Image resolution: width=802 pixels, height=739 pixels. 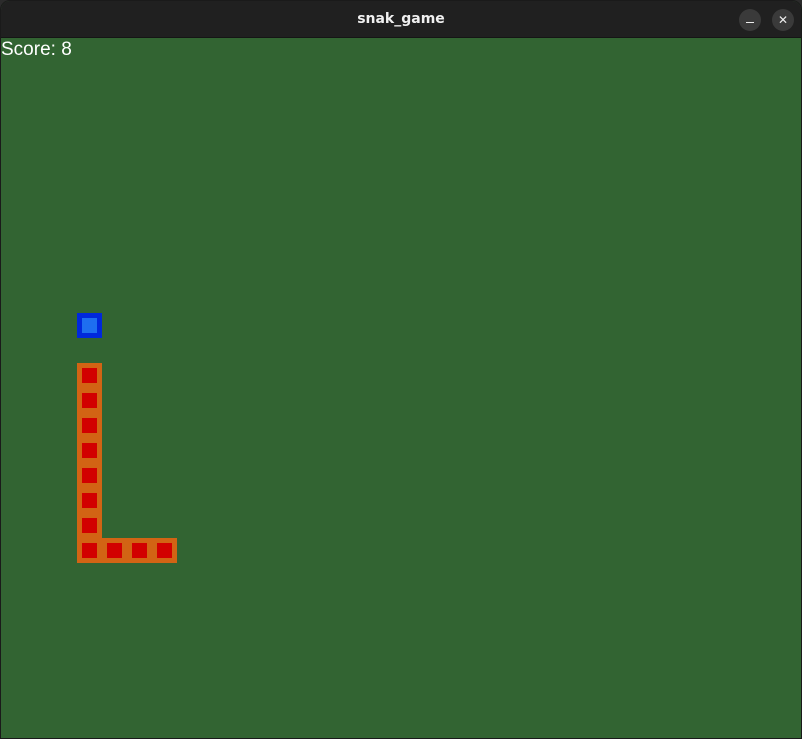 I want to click on score-display: Score: 8, so click(x=36, y=50).